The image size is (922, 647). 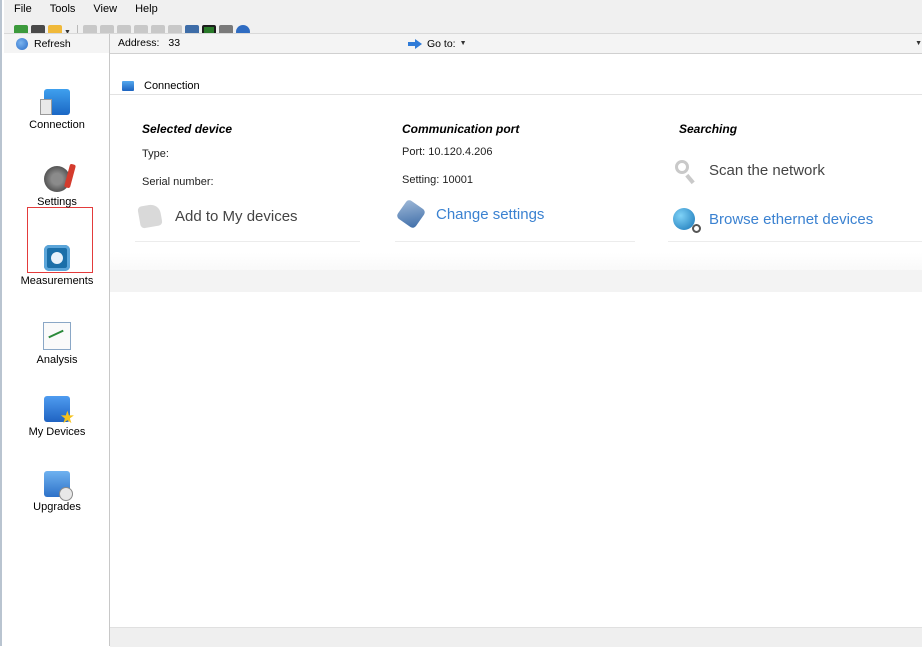 I want to click on communication-port-title: Communication port, so click(x=461, y=129).